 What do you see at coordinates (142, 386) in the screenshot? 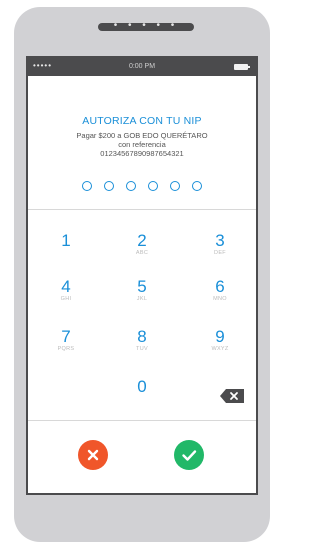
I see `key-digit: 0` at bounding box center [142, 386].